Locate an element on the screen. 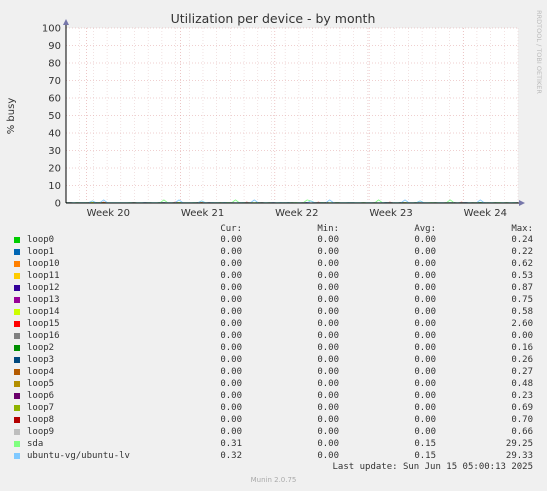 The width and height of the screenshot is (547, 491). legend-max: 0.58 is located at coordinates (522, 312).